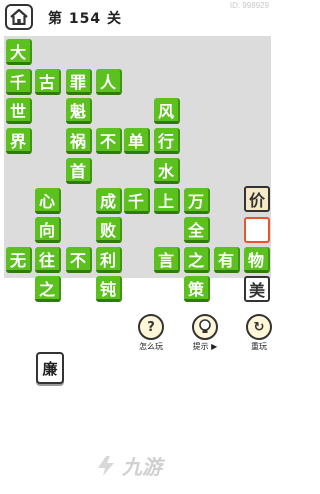 This screenshot has height=494, width=320. Describe the element at coordinates (167, 171) in the screenshot. I see `board-tile: 水` at that location.